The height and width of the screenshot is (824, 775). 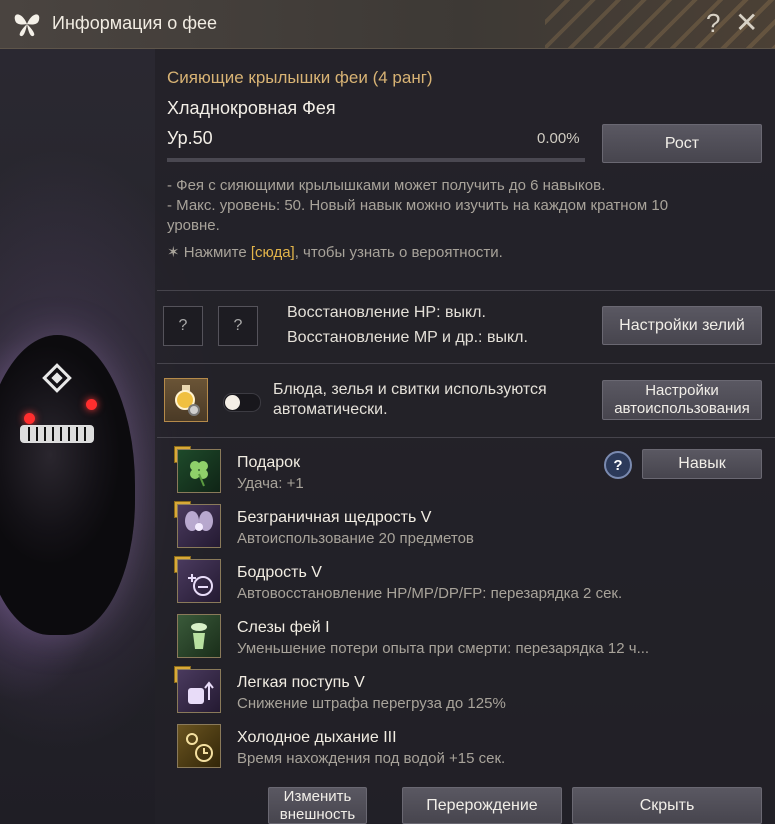 I want to click on auto-use-toggle, so click(x=242, y=402).